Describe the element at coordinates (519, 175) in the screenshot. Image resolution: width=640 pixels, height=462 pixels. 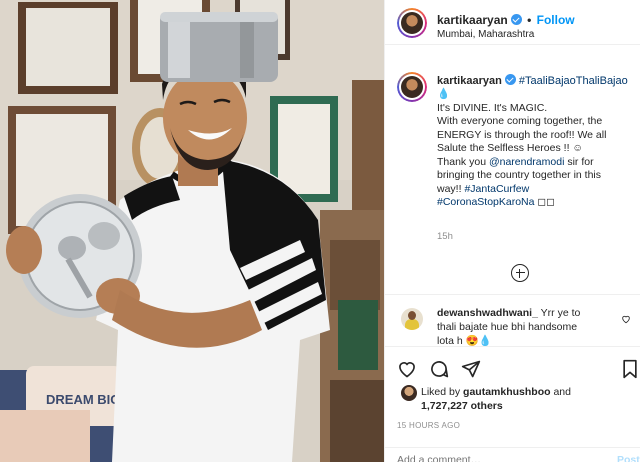
I see `caption-line: bringing the country together in this` at that location.